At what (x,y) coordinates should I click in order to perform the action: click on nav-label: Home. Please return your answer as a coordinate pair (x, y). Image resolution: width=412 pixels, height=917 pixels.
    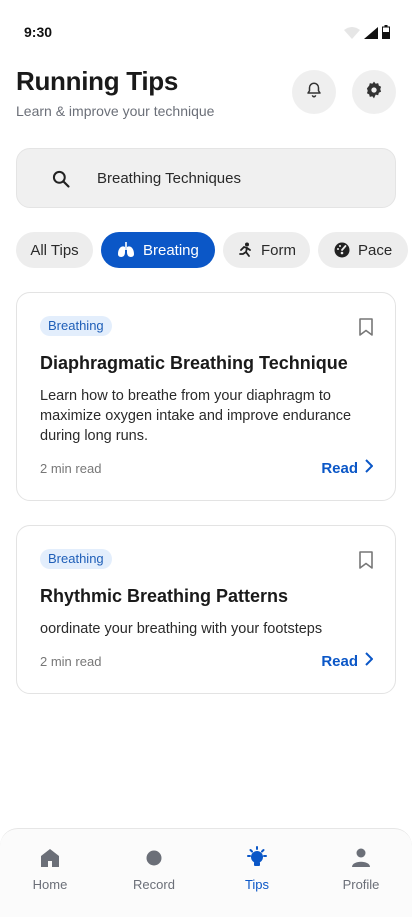
    Looking at the image, I should click on (50, 884).